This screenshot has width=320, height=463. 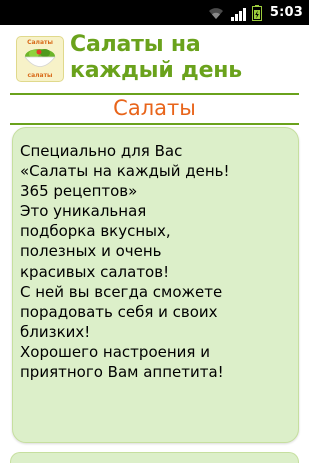 I want to click on signal-icon, so click(x=238, y=13).